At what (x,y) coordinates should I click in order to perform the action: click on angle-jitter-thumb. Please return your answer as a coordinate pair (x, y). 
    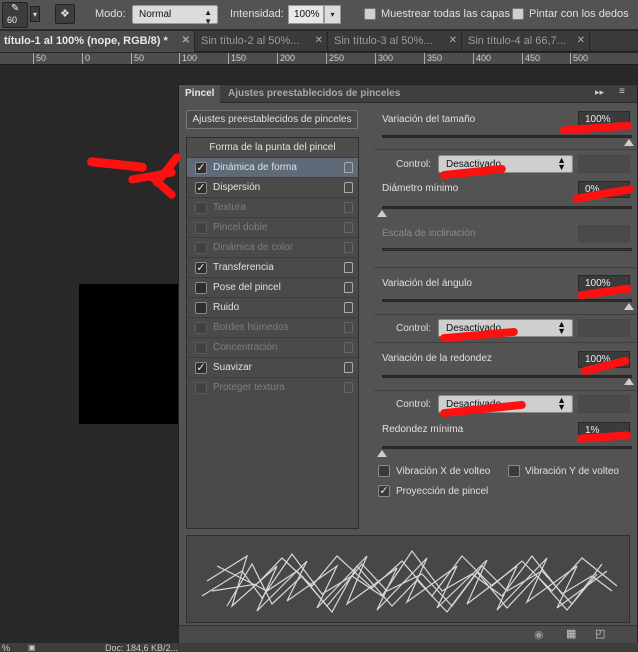
    Looking at the image, I should click on (629, 306).